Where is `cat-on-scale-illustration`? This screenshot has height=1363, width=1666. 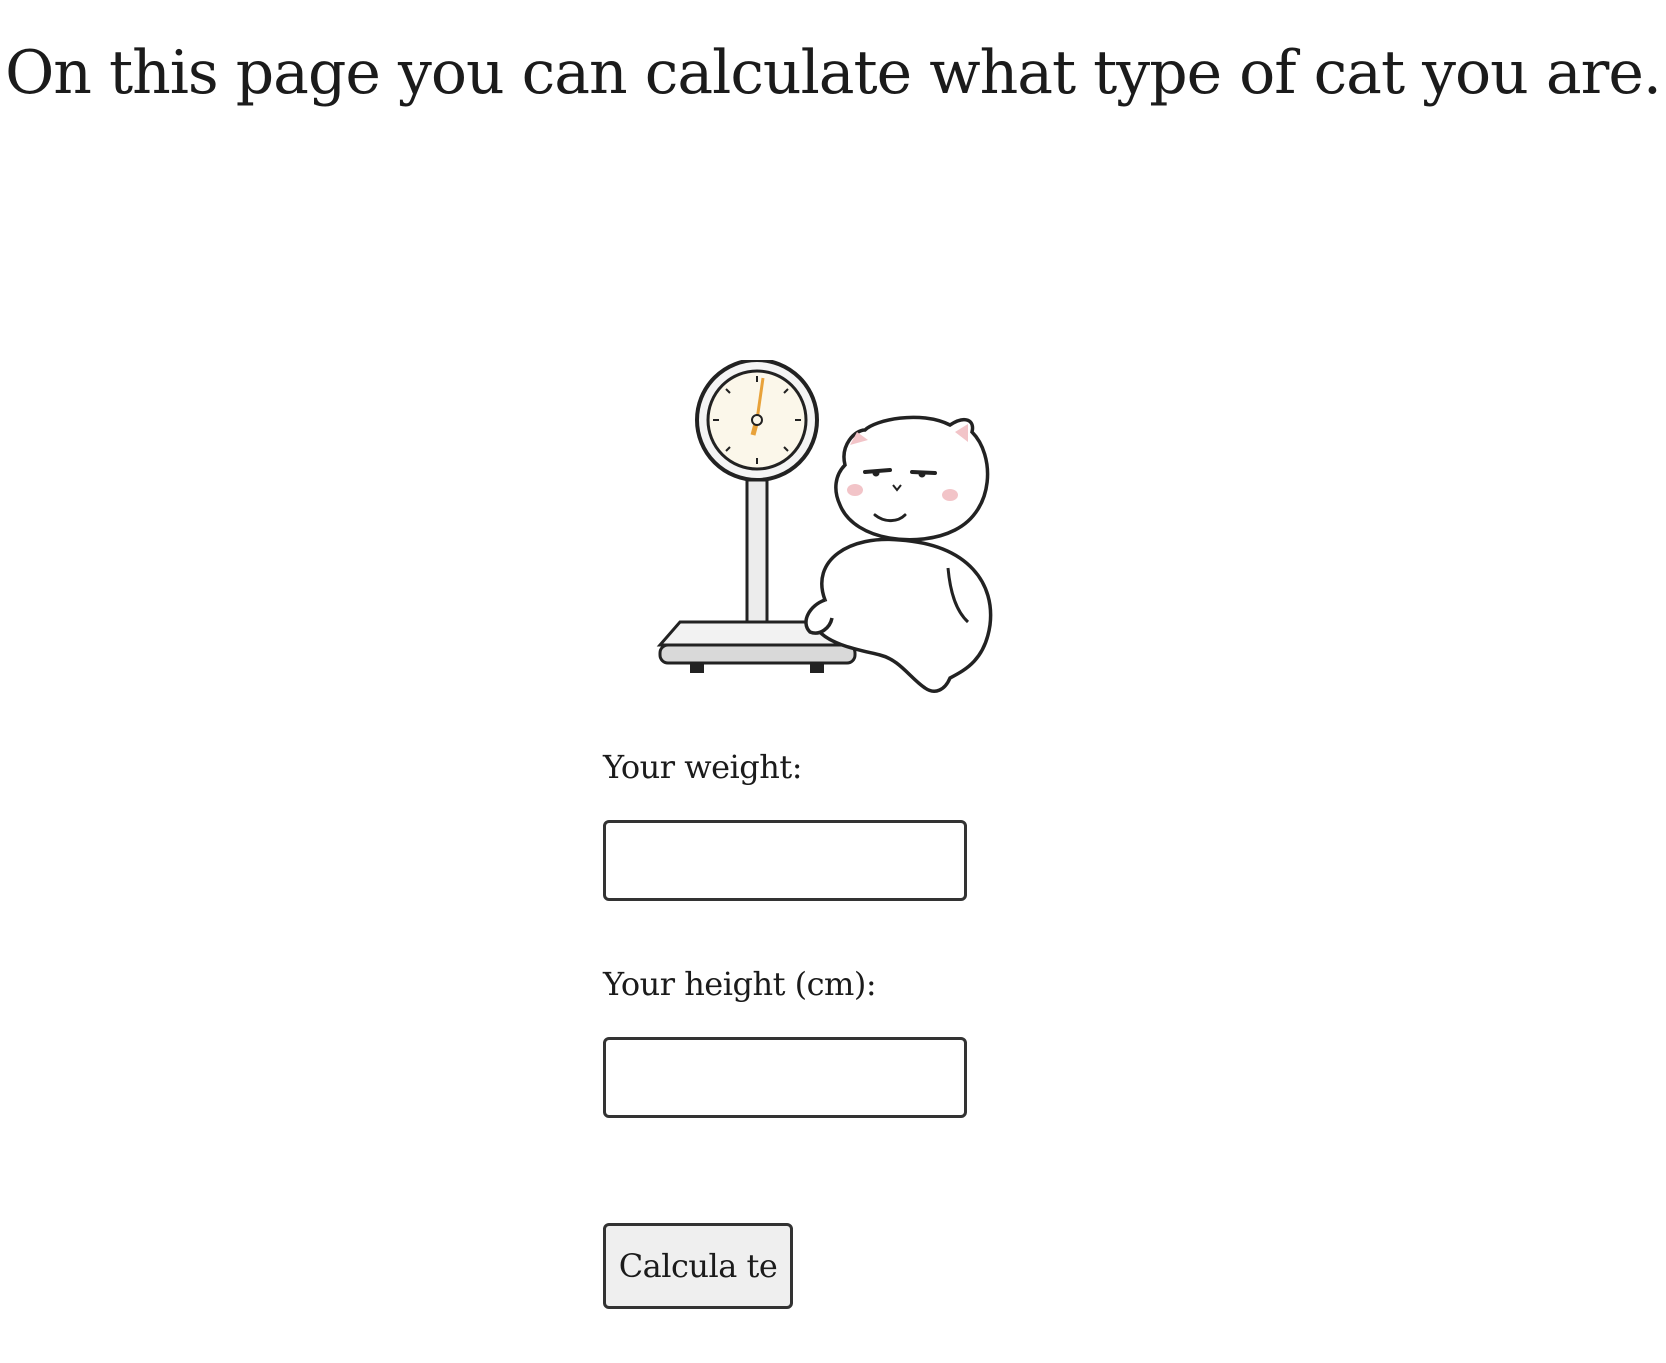
cat-on-scale-illustration is located at coordinates (824, 526).